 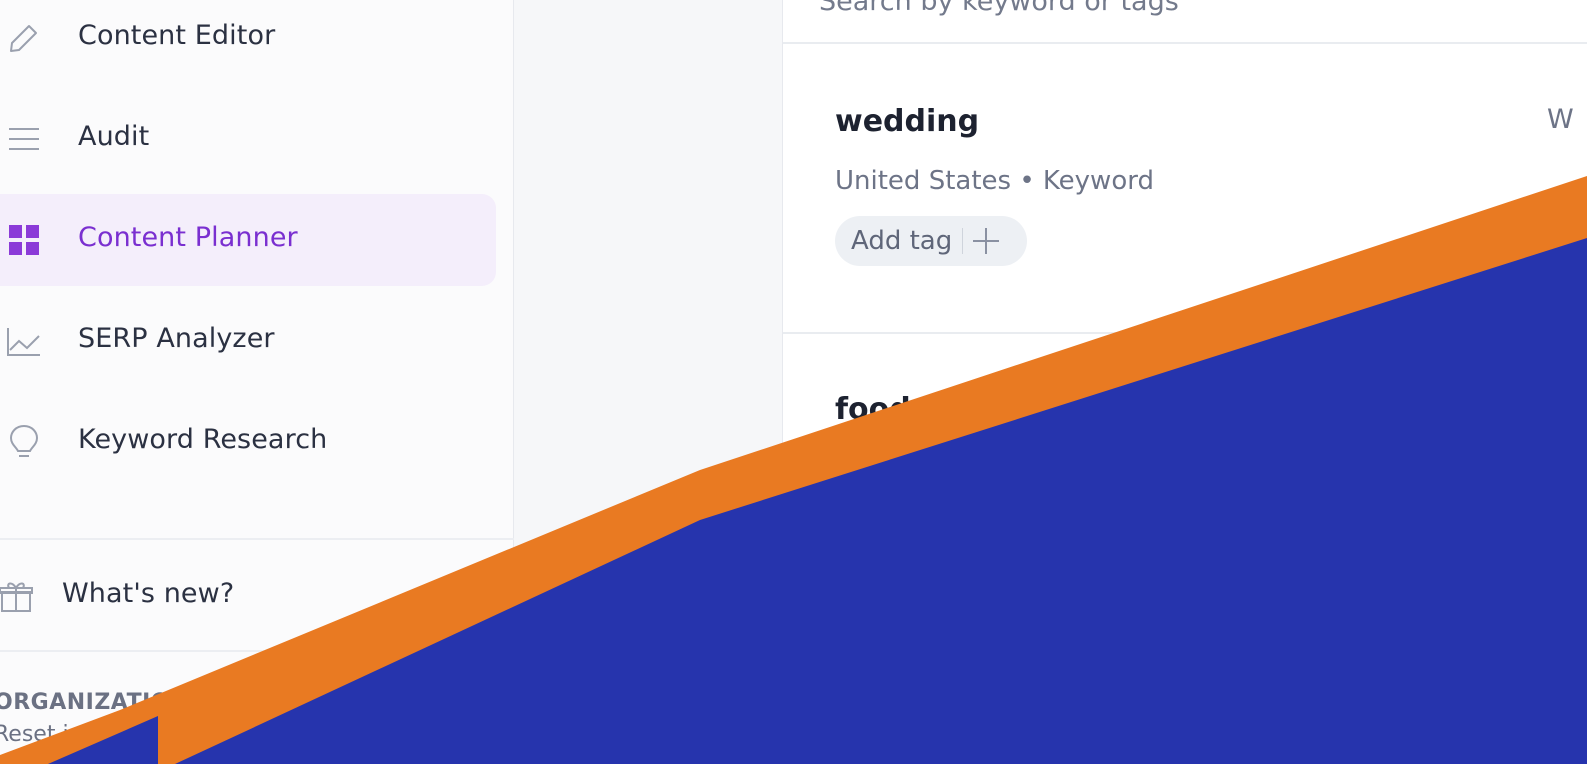 What do you see at coordinates (24, 240) in the screenshot?
I see `grid-icon` at bounding box center [24, 240].